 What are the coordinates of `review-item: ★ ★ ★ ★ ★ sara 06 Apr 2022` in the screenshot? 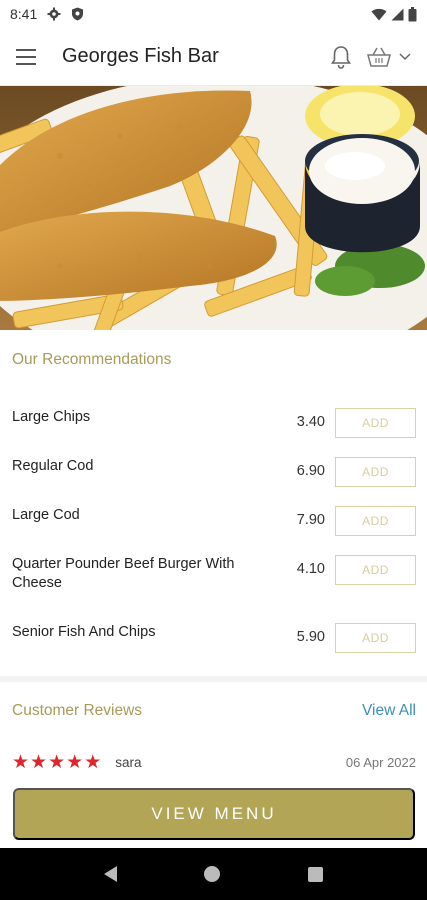 It's located at (214, 762).